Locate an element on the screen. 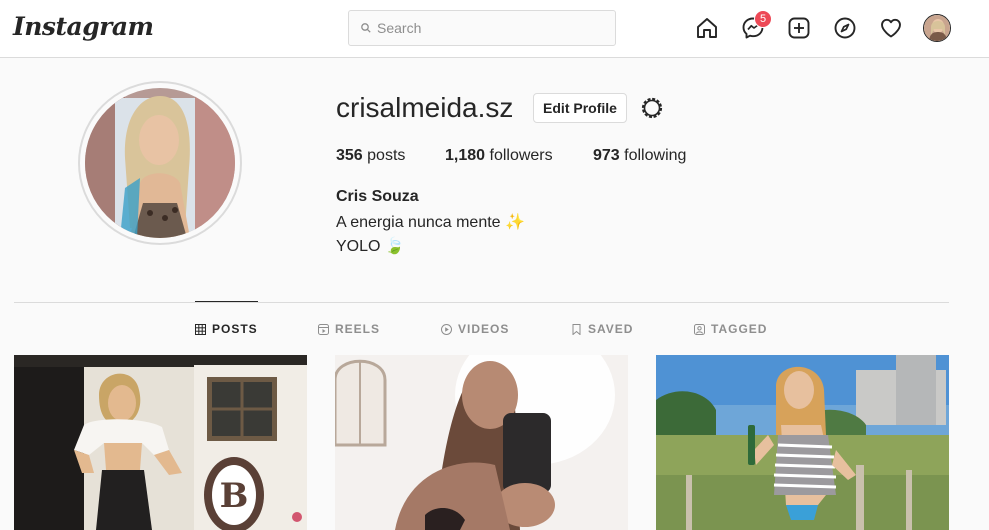 Image resolution: width=989 pixels, height=530 pixels. activity-heart-icon is located at coordinates (891, 28).